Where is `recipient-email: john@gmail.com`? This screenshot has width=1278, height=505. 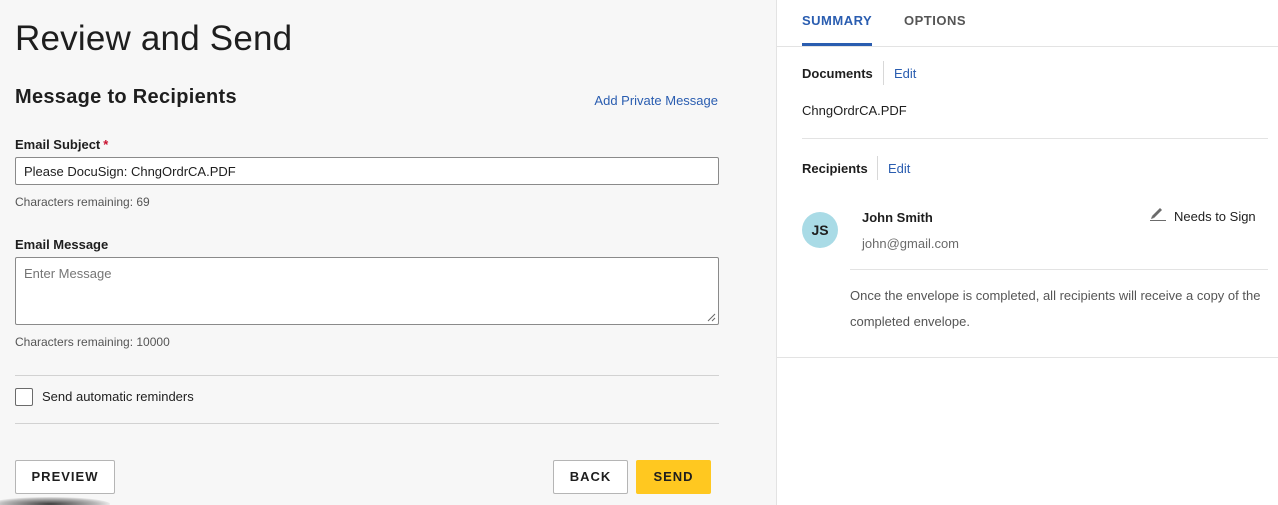 recipient-email: john@gmail.com is located at coordinates (911, 243).